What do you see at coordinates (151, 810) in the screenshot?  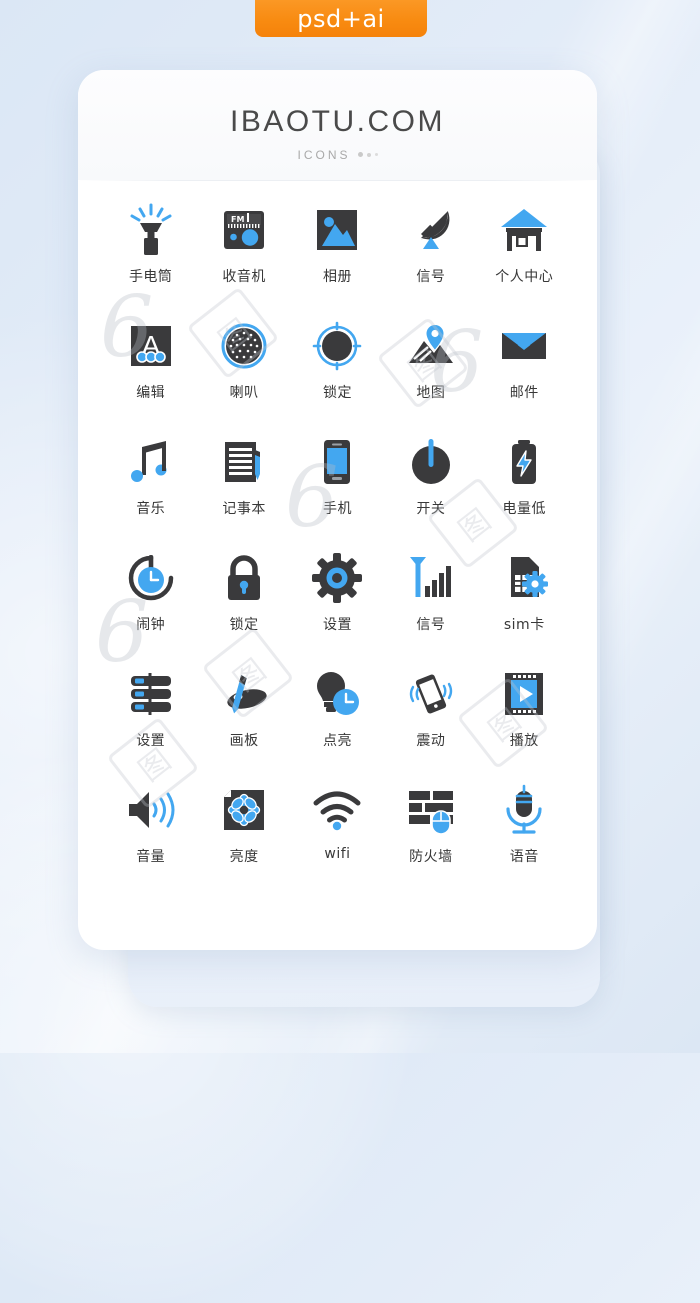 I see `volume-icon` at bounding box center [151, 810].